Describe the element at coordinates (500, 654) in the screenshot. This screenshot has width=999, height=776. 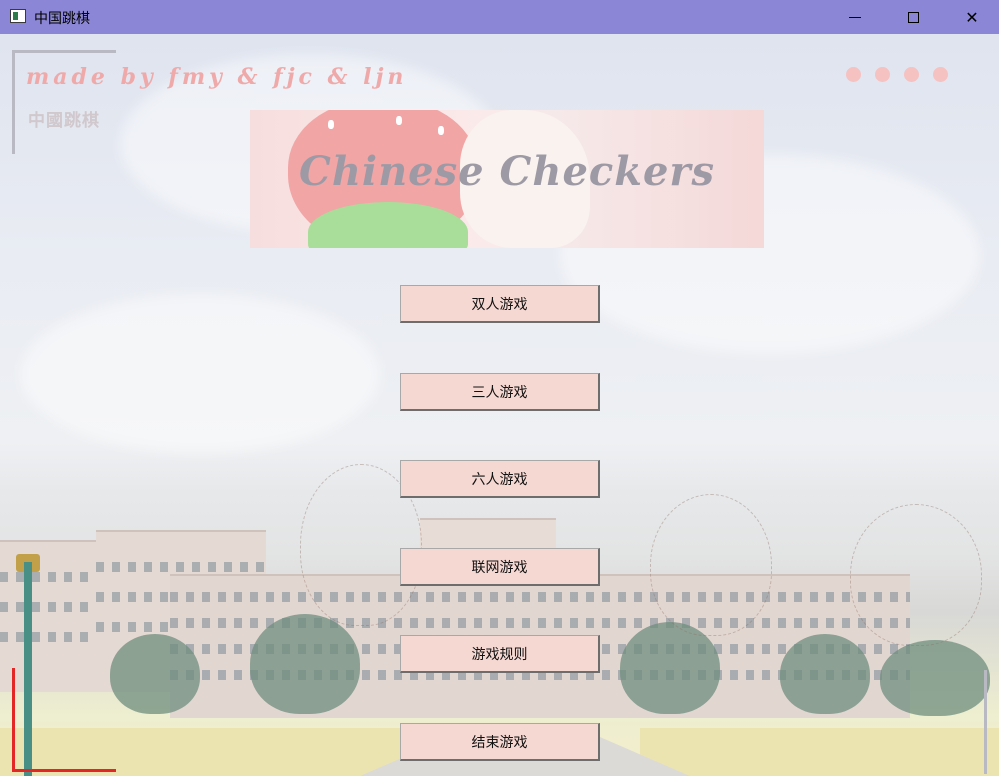
I see `game-rules-button: 游戏规则` at that location.